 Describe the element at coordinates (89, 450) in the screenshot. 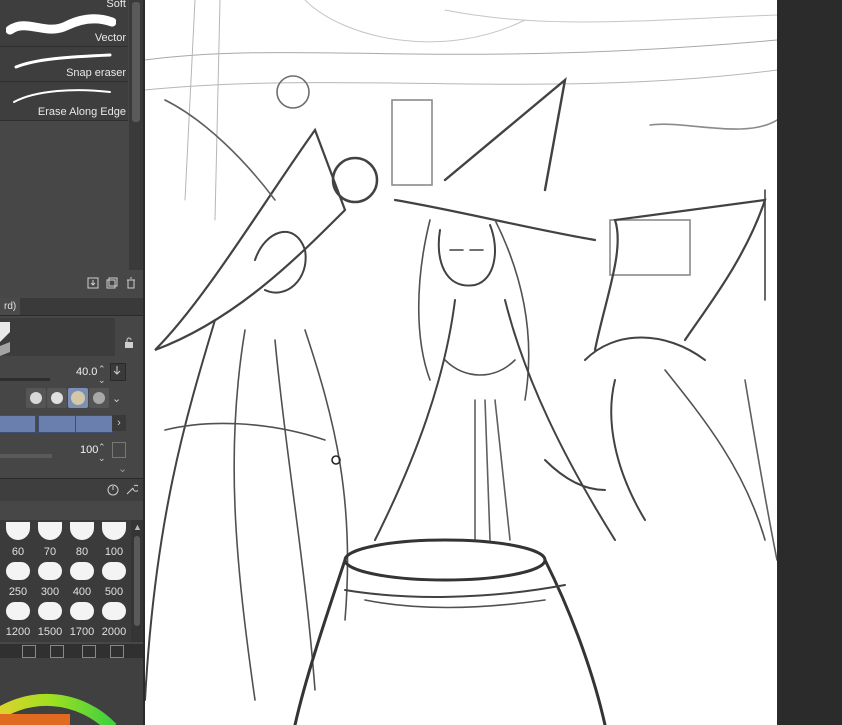

I see `opacity-value: 100` at that location.